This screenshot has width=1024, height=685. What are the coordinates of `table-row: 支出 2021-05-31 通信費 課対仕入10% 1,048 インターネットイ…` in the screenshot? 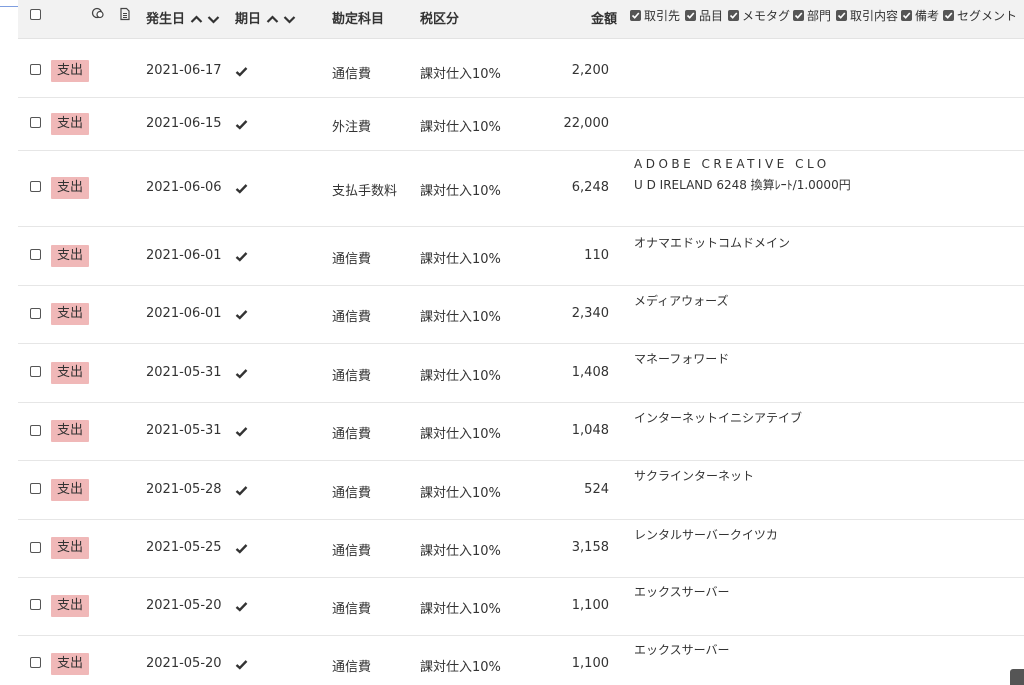 It's located at (521, 432).